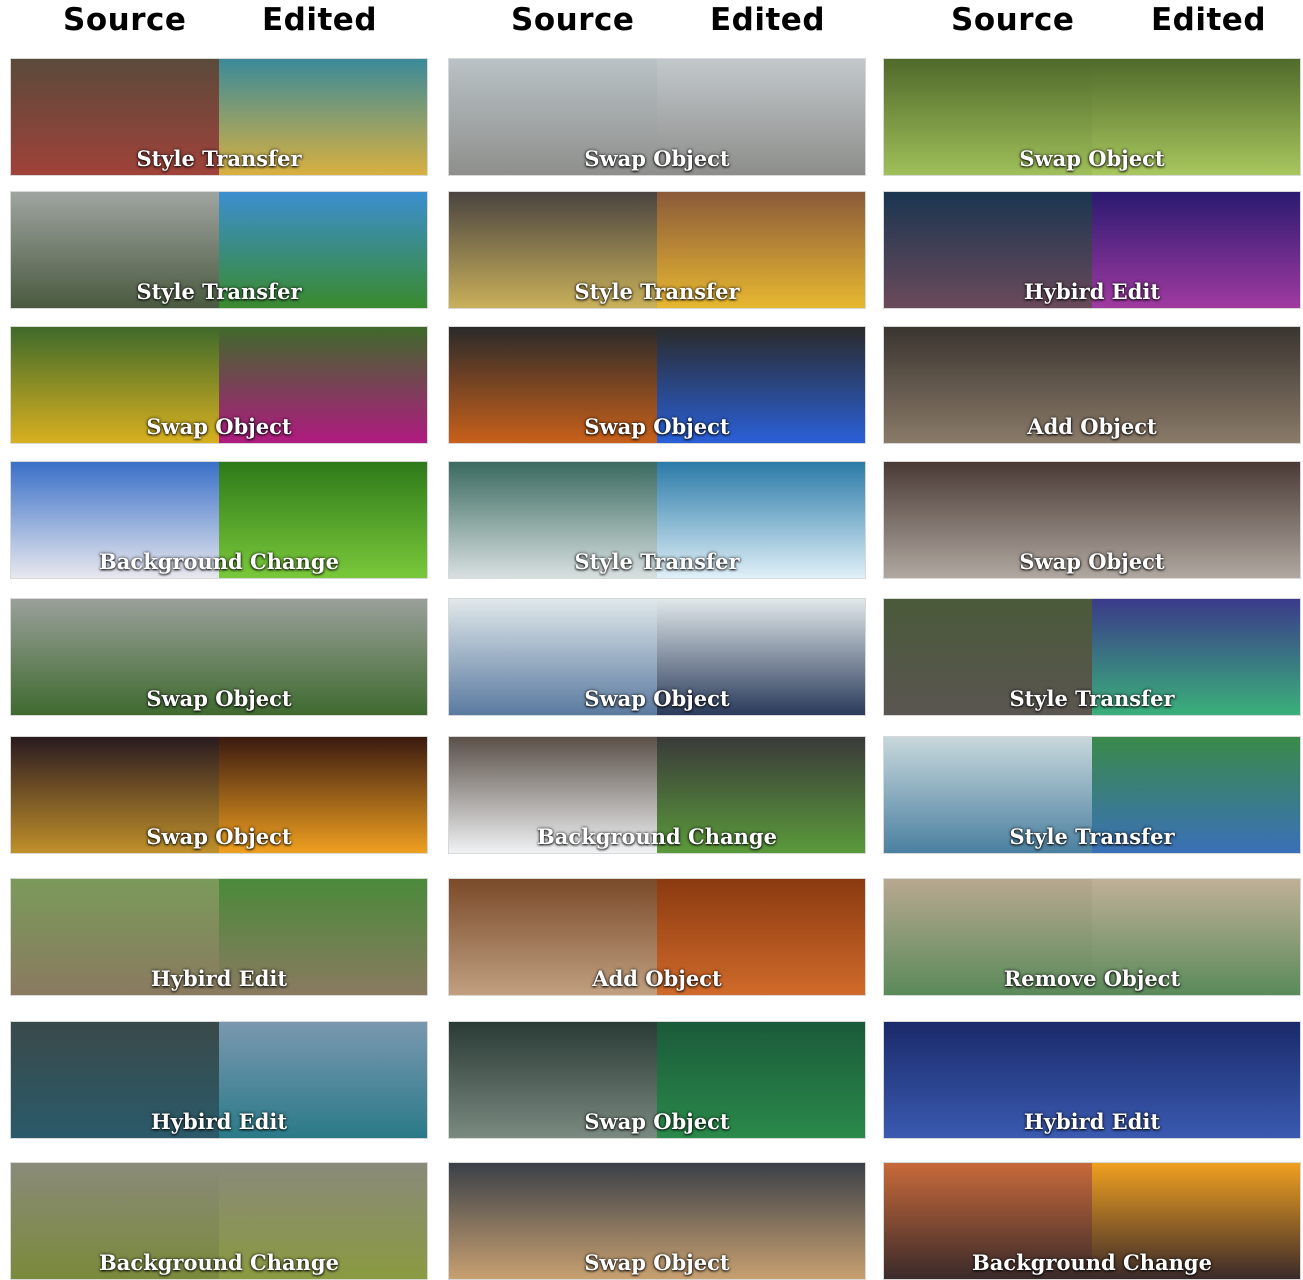 Image resolution: width=1303 pixels, height=1280 pixels. I want to click on header-col3-edited: Edited, so click(1209, 20).